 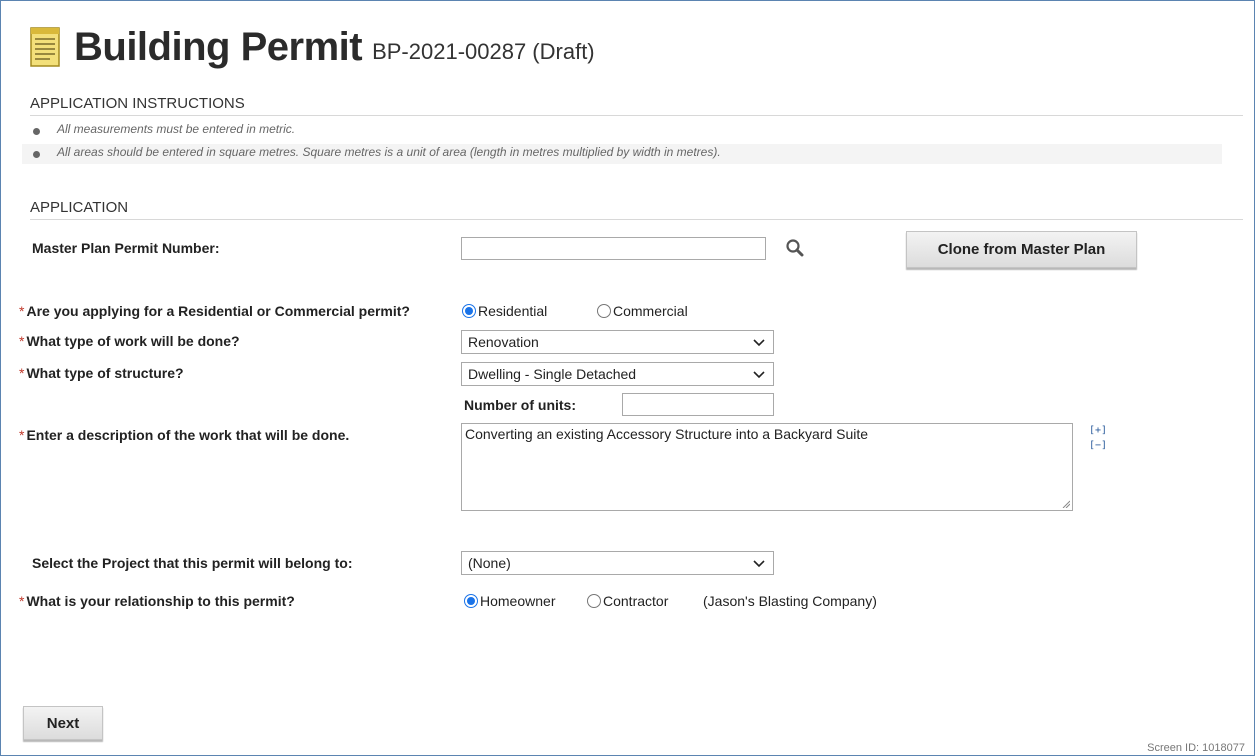 What do you see at coordinates (1021, 249) in the screenshot?
I see `clone-from-master-plan-button: Clone from Master Plan` at bounding box center [1021, 249].